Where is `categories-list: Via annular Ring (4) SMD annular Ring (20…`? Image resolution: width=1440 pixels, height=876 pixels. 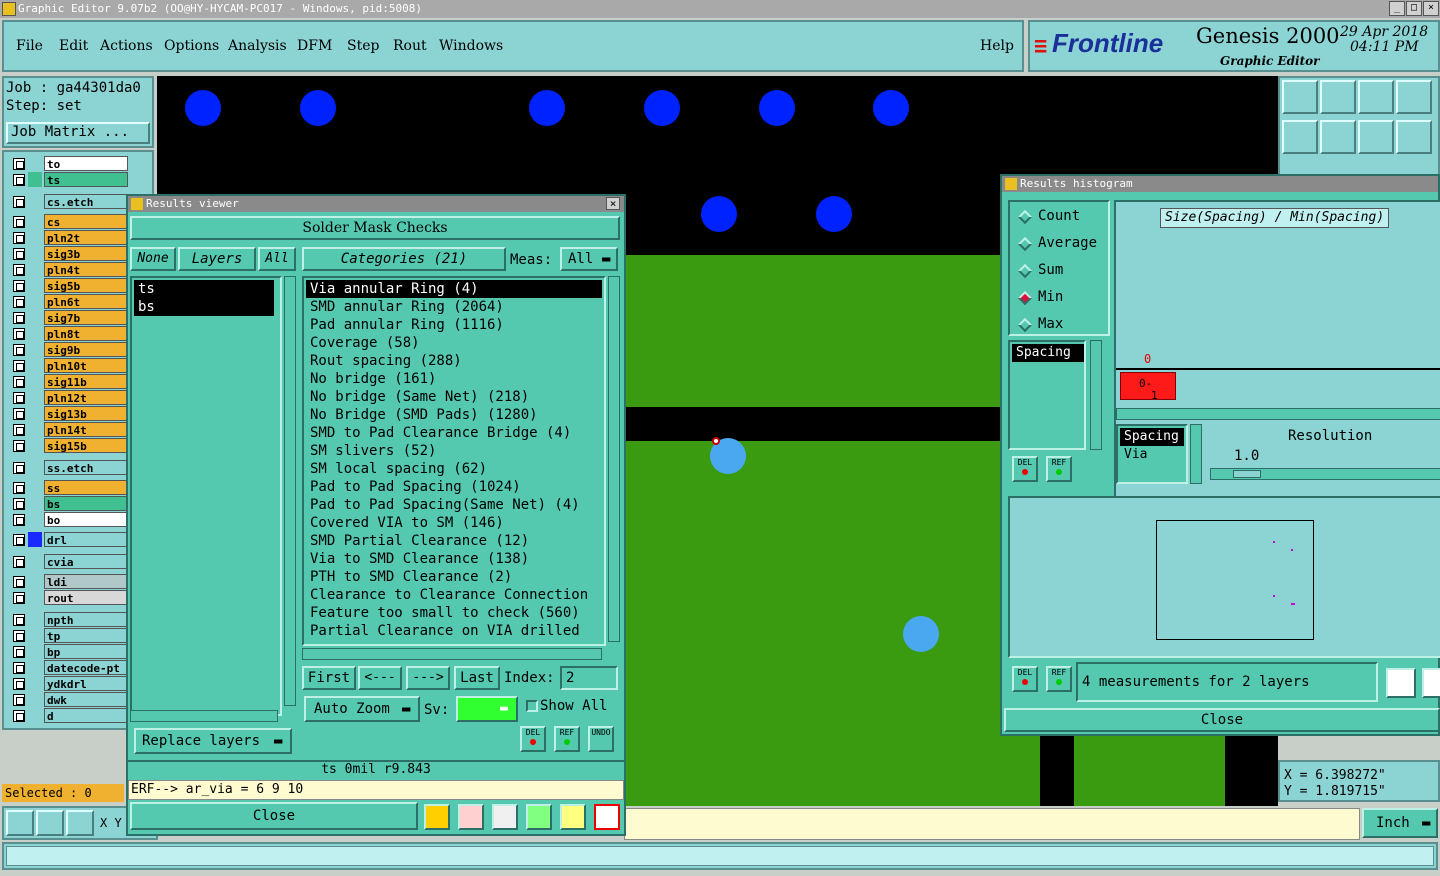
categories-list: Via annular Ring (4) SMD annular Ring (20… is located at coordinates (454, 461).